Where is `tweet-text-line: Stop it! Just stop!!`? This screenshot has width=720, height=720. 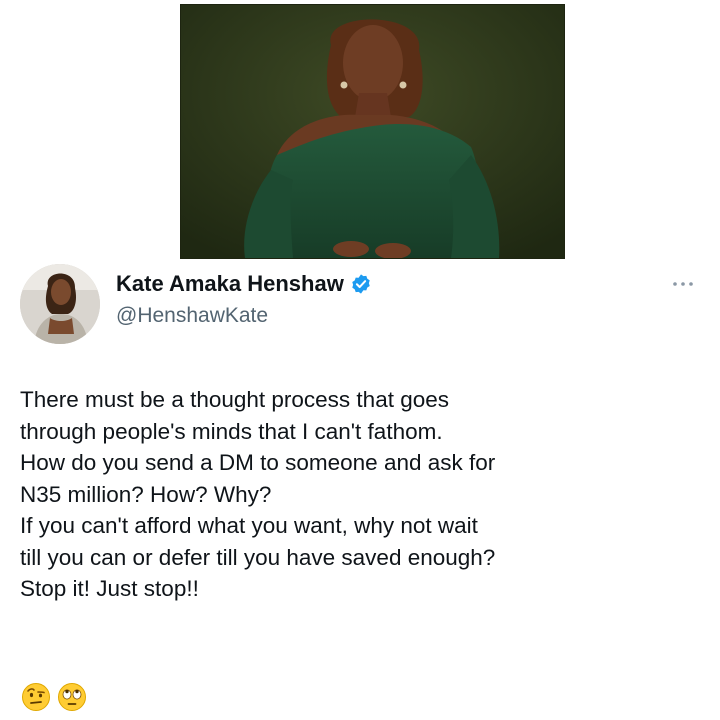 tweet-text-line: Stop it! Just stop!! is located at coordinates (109, 588).